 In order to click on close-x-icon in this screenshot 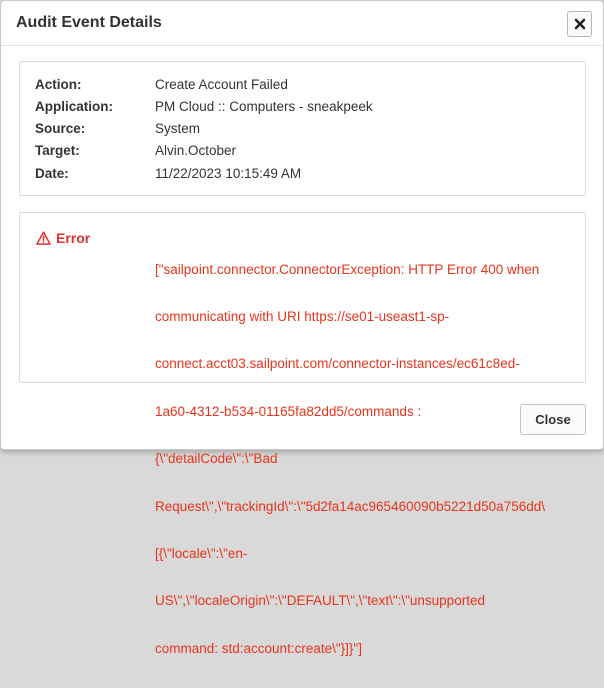, I will do `click(579, 24)`.